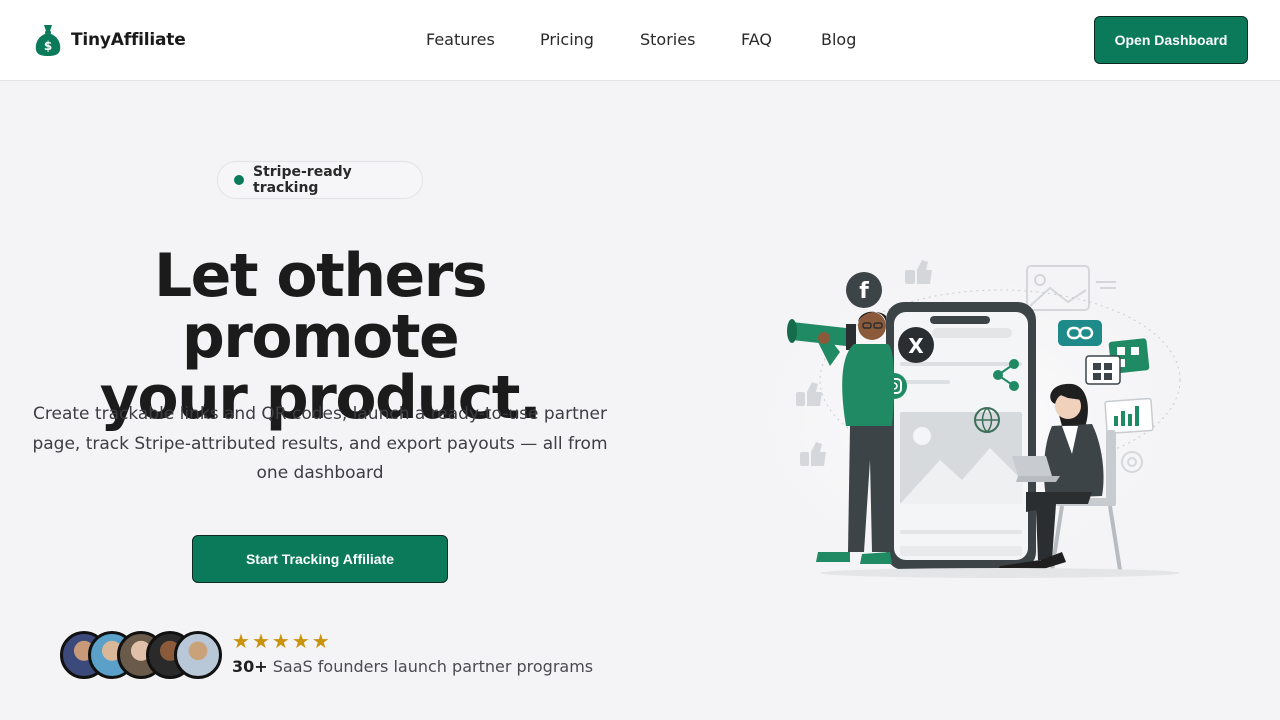 This screenshot has height=720, width=1280. What do you see at coordinates (239, 180) in the screenshot?
I see `status-dot-icon` at bounding box center [239, 180].